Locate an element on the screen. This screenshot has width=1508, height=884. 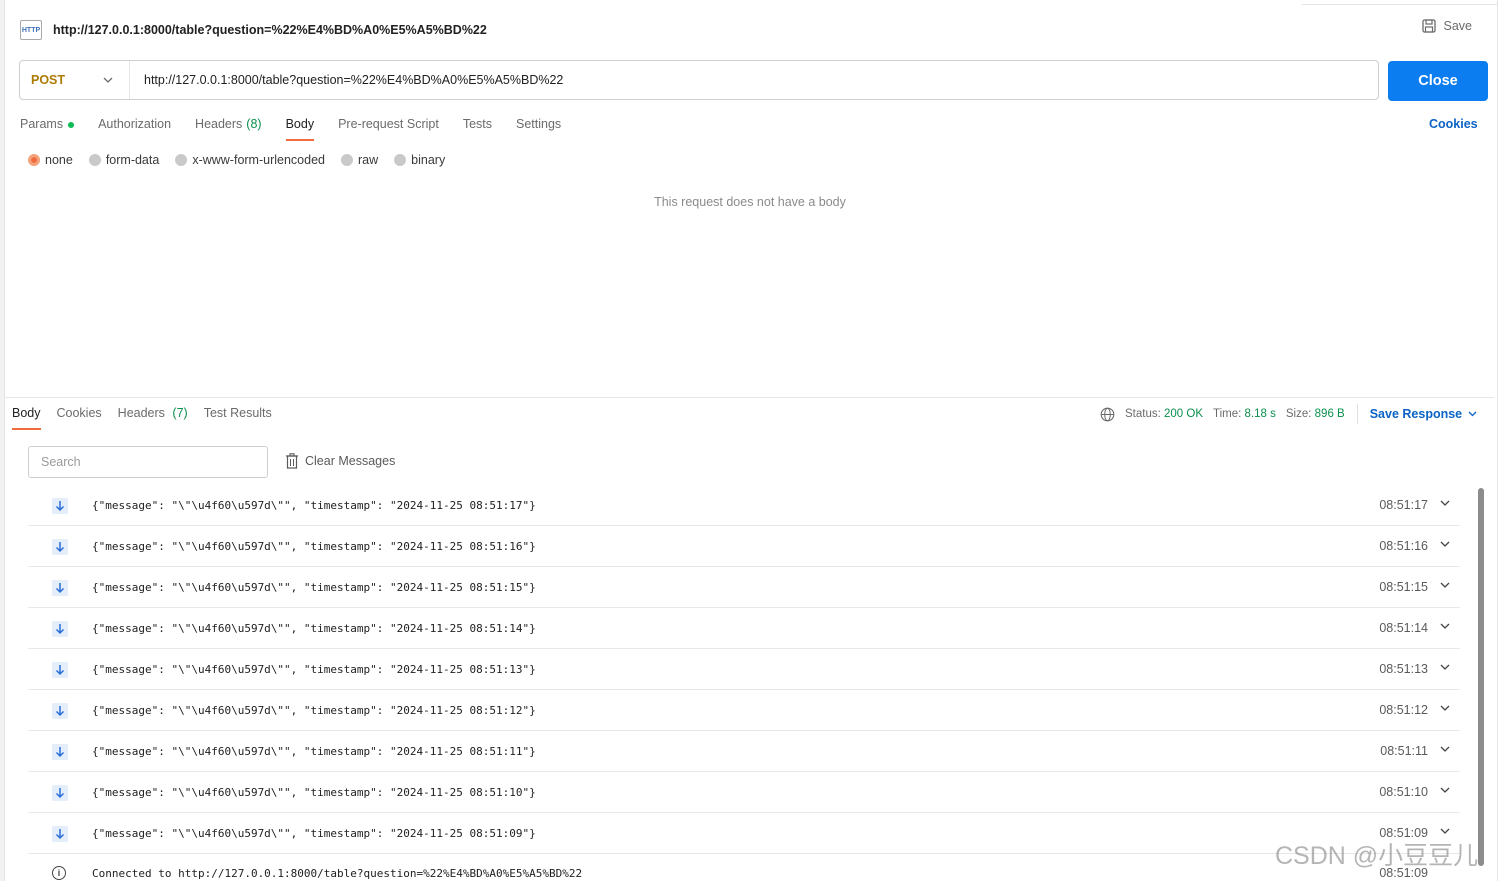
message-time: 08:51:12 is located at coordinates (1403, 710).